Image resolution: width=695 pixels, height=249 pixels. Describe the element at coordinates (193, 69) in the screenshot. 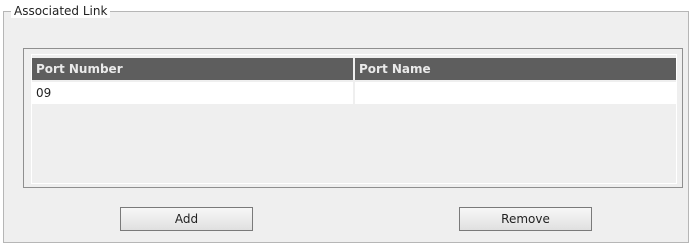

I see `column-header-port-number: Port Number` at that location.